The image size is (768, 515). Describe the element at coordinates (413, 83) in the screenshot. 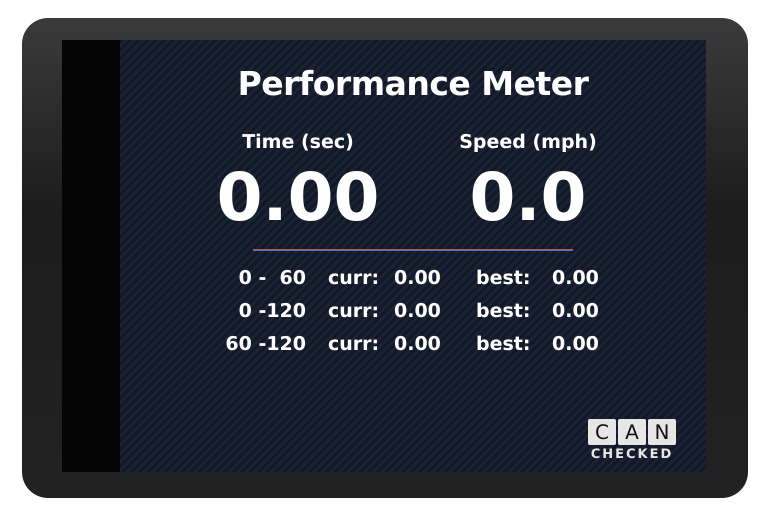

I see `screen-title: Performance Meter` at that location.